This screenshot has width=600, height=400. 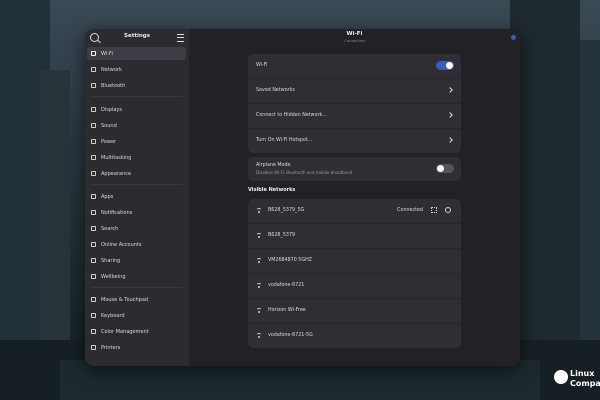 I want to click on sidebar-item-keyboard: Keyboard, so click(x=136, y=315).